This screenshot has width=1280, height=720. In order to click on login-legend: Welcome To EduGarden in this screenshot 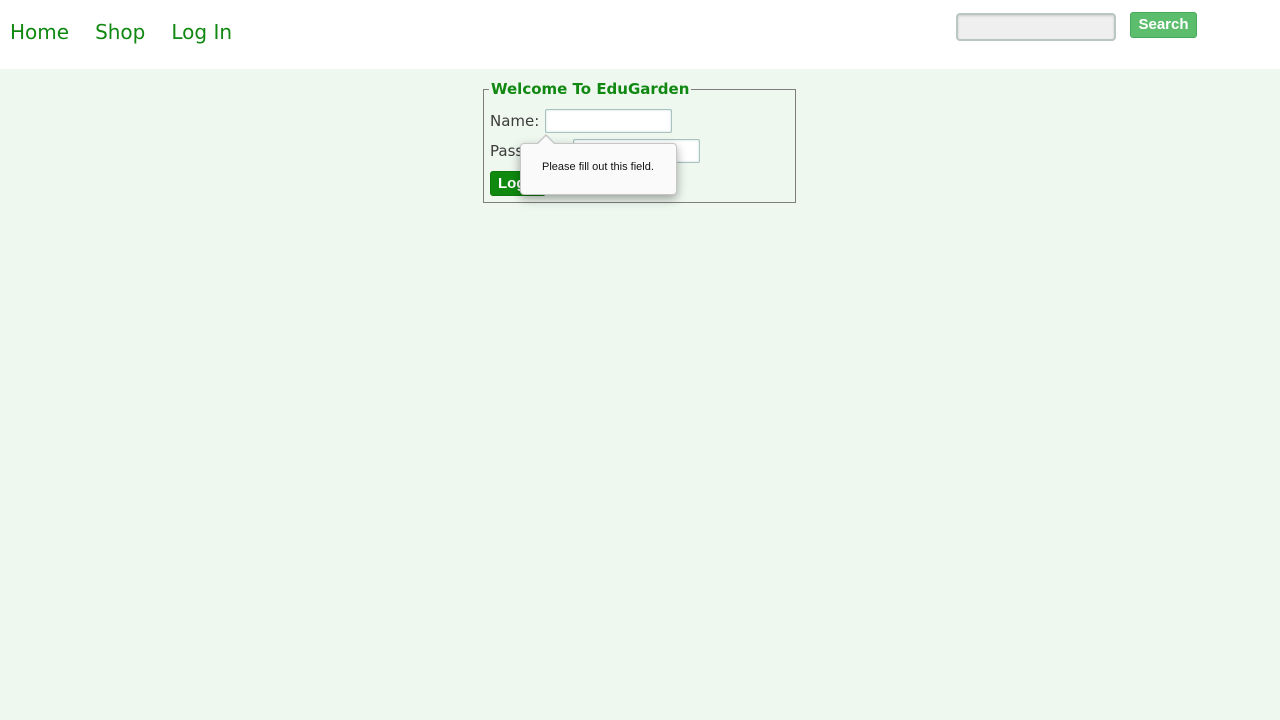, I will do `click(590, 89)`.